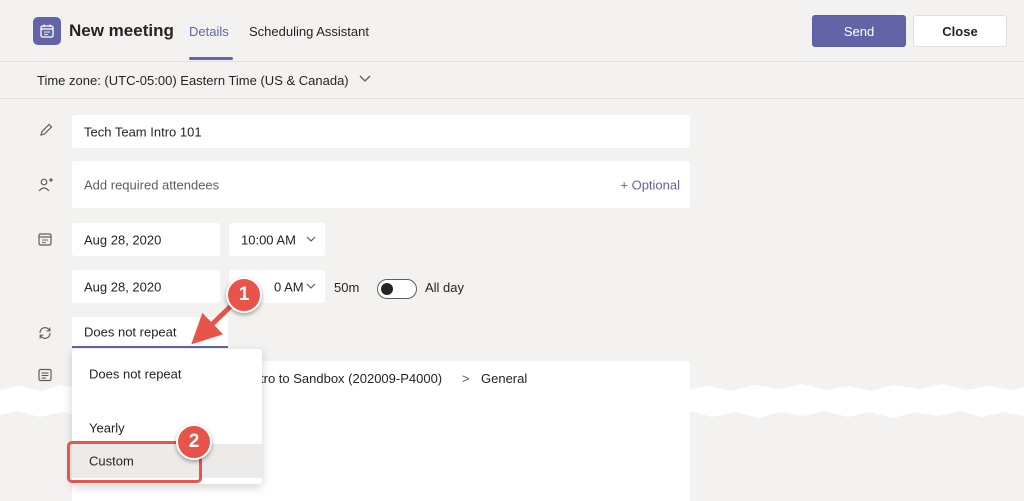 The width and height of the screenshot is (1024, 501). Describe the element at coordinates (650, 184) in the screenshot. I see `optional-attendees-link: + Optional` at that location.